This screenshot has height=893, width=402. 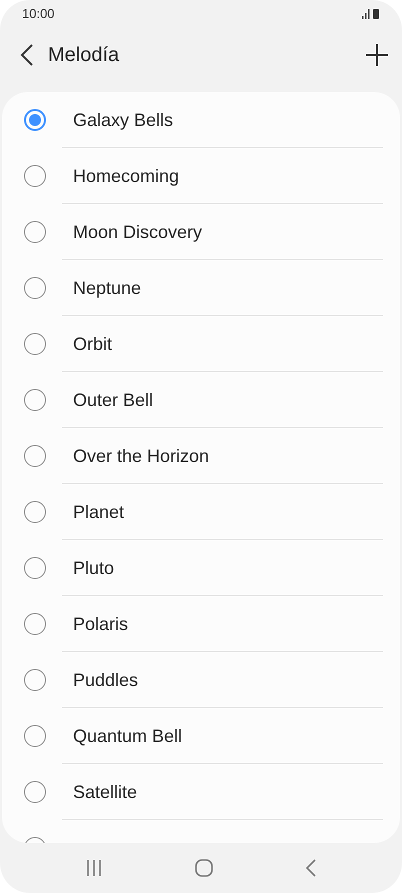 I want to click on ringtone-label: Pluto, so click(x=93, y=568).